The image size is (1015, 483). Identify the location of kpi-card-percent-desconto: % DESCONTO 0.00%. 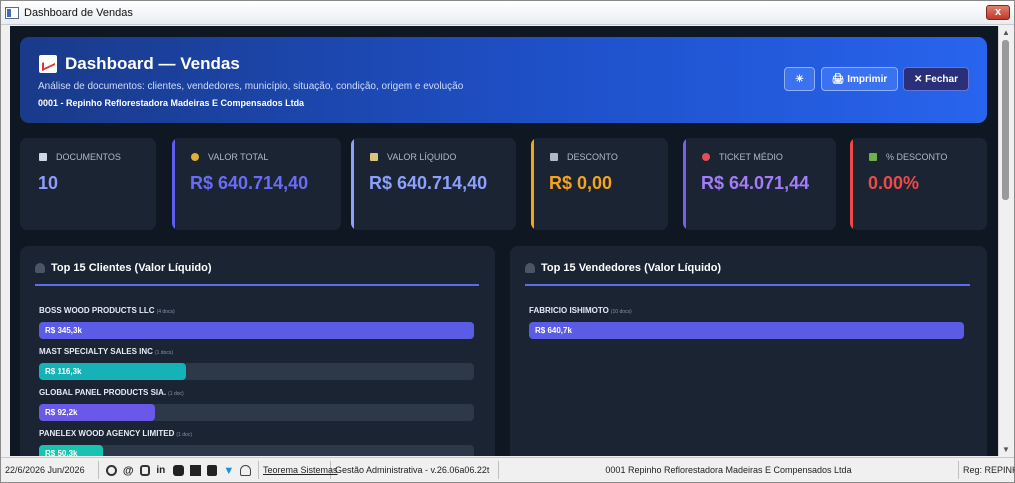
(918, 184).